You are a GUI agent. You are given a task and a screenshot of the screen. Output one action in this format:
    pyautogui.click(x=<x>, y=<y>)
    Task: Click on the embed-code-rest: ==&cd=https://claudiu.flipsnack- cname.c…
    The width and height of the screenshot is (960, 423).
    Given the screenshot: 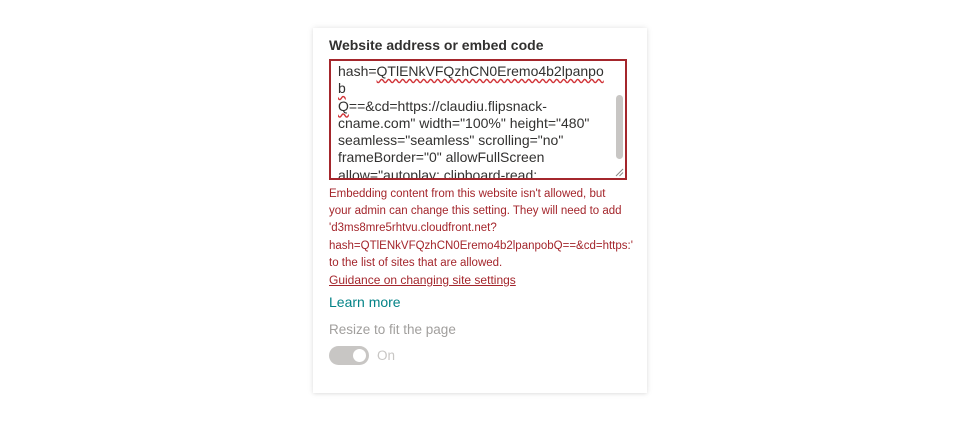 What is the action you would take?
    pyautogui.click(x=464, y=138)
    